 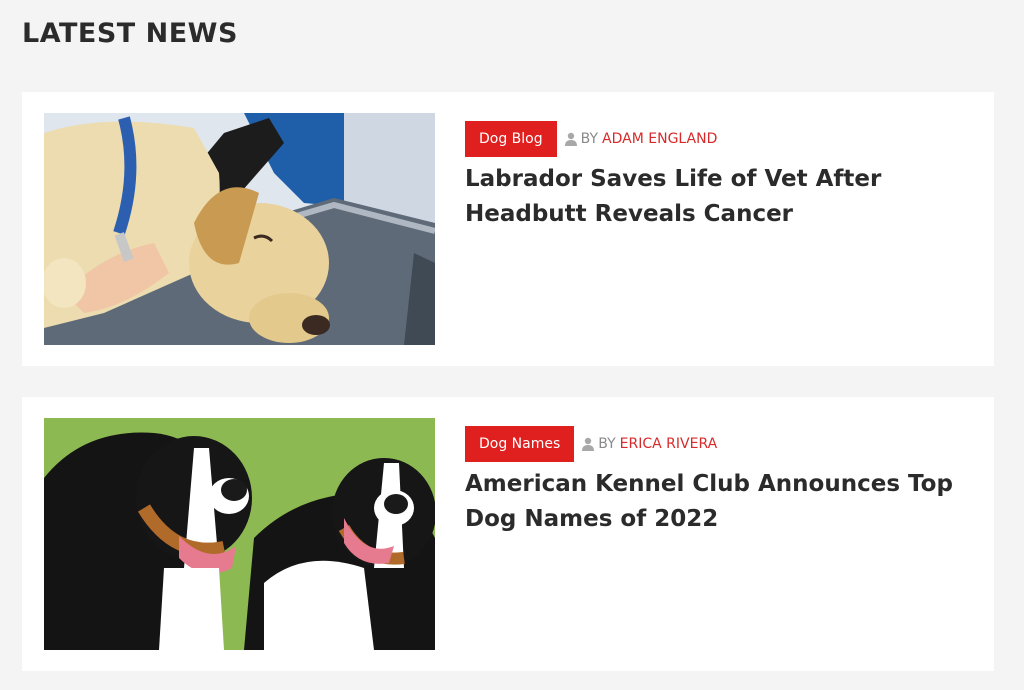 I want to click on article-meta: Dog Blog BY ADAM ENGLAND, so click(x=591, y=139).